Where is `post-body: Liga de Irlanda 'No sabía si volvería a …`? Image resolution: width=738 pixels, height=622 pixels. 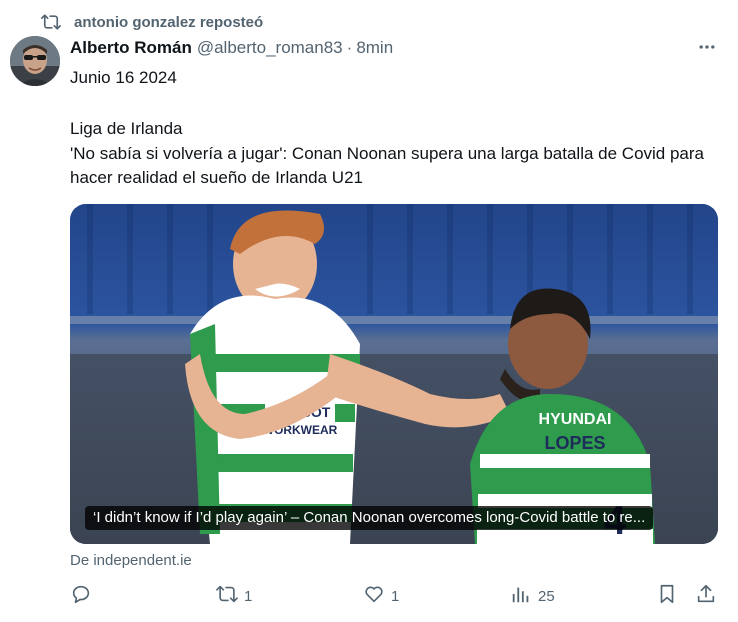
post-body: Liga de Irlanda 'No sabía si volvería a … is located at coordinates (397, 154).